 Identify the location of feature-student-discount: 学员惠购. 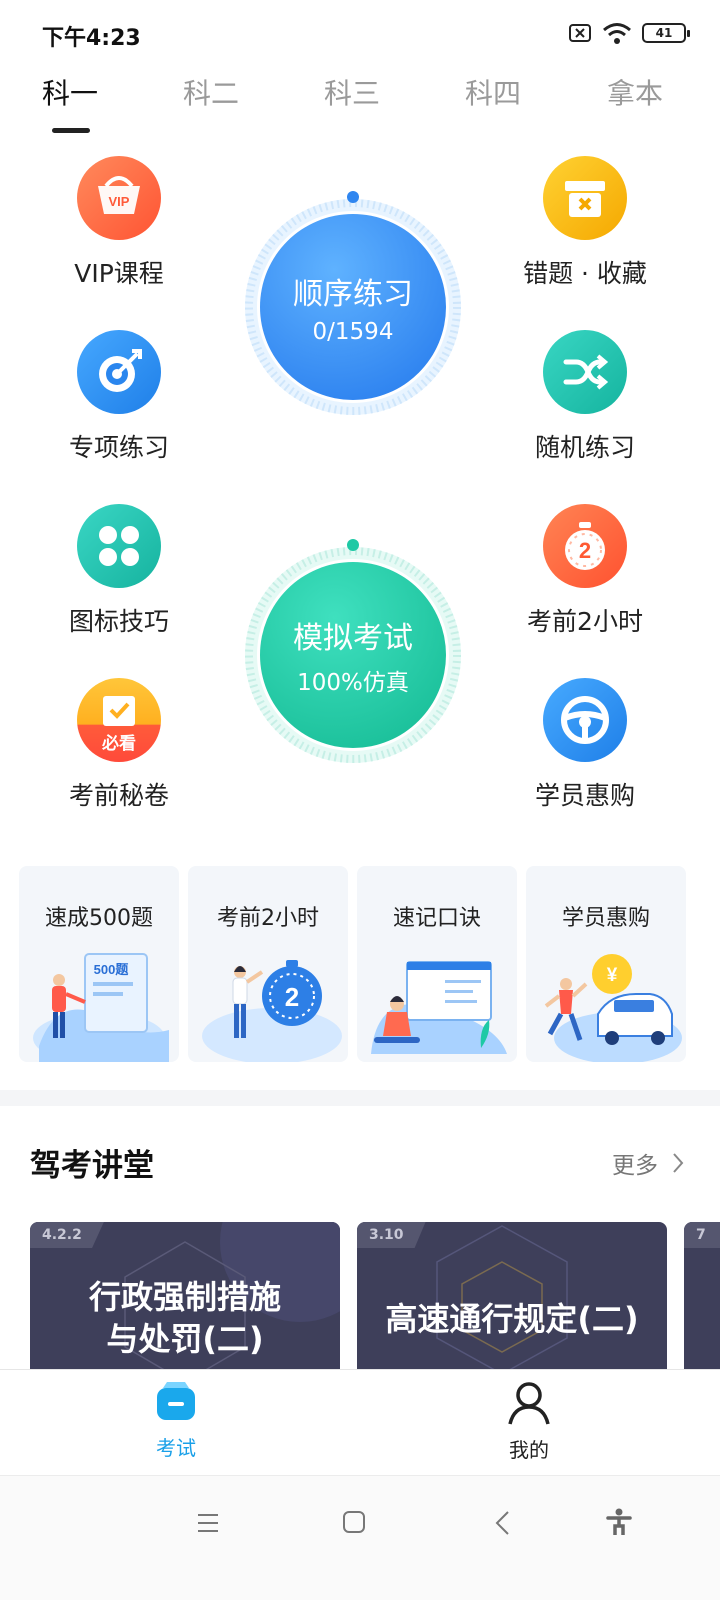
(585, 745).